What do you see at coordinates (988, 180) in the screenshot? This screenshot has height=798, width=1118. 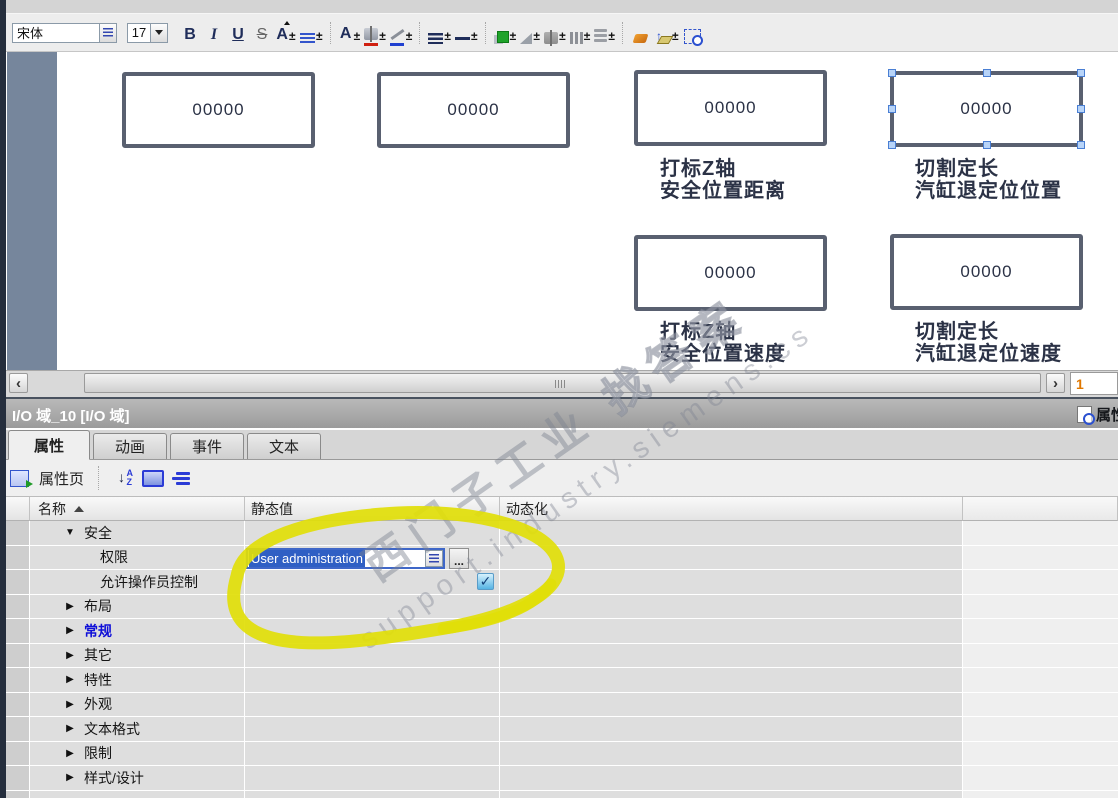 I see `canvas-text-label: 切割定长 汽缸退定位位置` at bounding box center [988, 180].